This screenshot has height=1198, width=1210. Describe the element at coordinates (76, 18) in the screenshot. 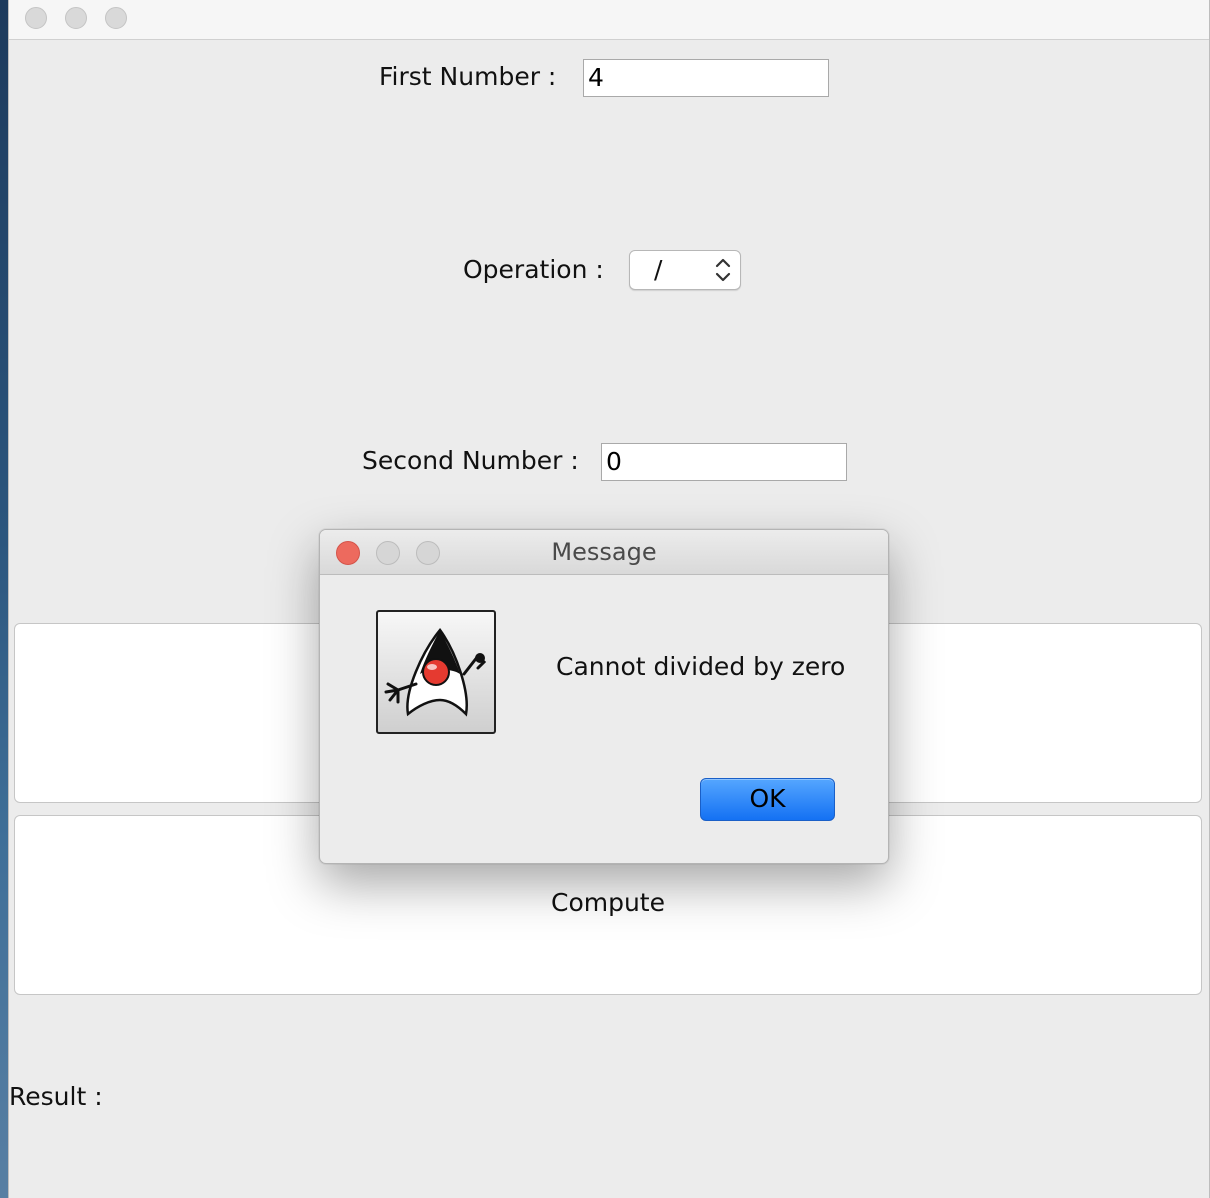

I see `minimize-window-button` at that location.